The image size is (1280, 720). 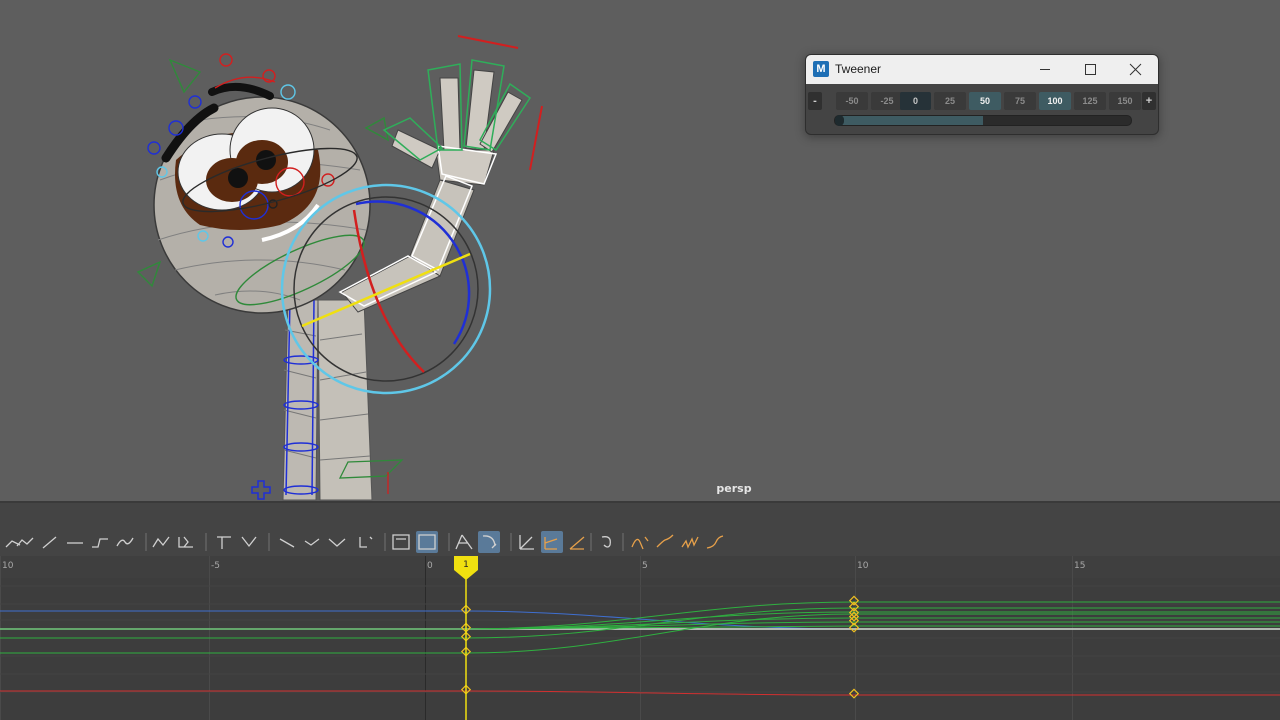 I want to click on key-tick-button, so click(x=401, y=542).